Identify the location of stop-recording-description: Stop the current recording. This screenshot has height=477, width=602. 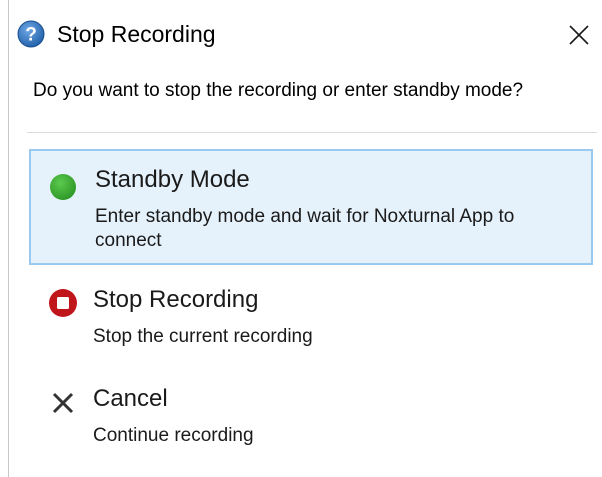
(203, 336).